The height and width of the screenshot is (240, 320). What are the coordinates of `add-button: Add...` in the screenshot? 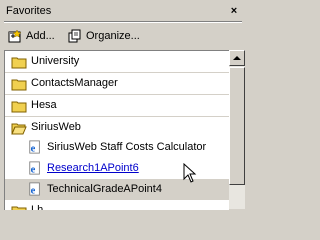 It's located at (31, 36).